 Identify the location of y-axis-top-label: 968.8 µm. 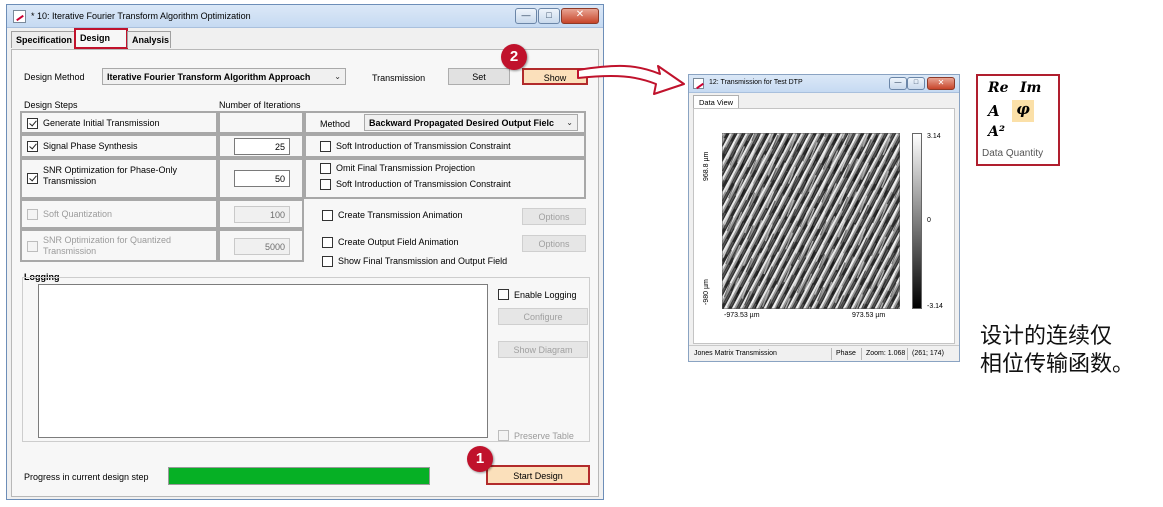
(706, 166).